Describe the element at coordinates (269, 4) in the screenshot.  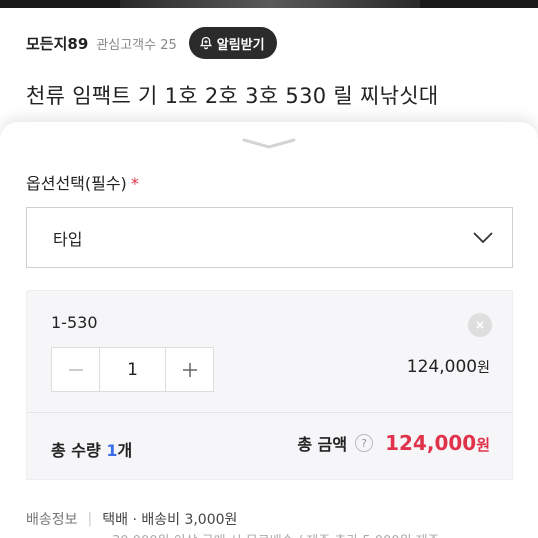
I see `top-image-strip` at that location.